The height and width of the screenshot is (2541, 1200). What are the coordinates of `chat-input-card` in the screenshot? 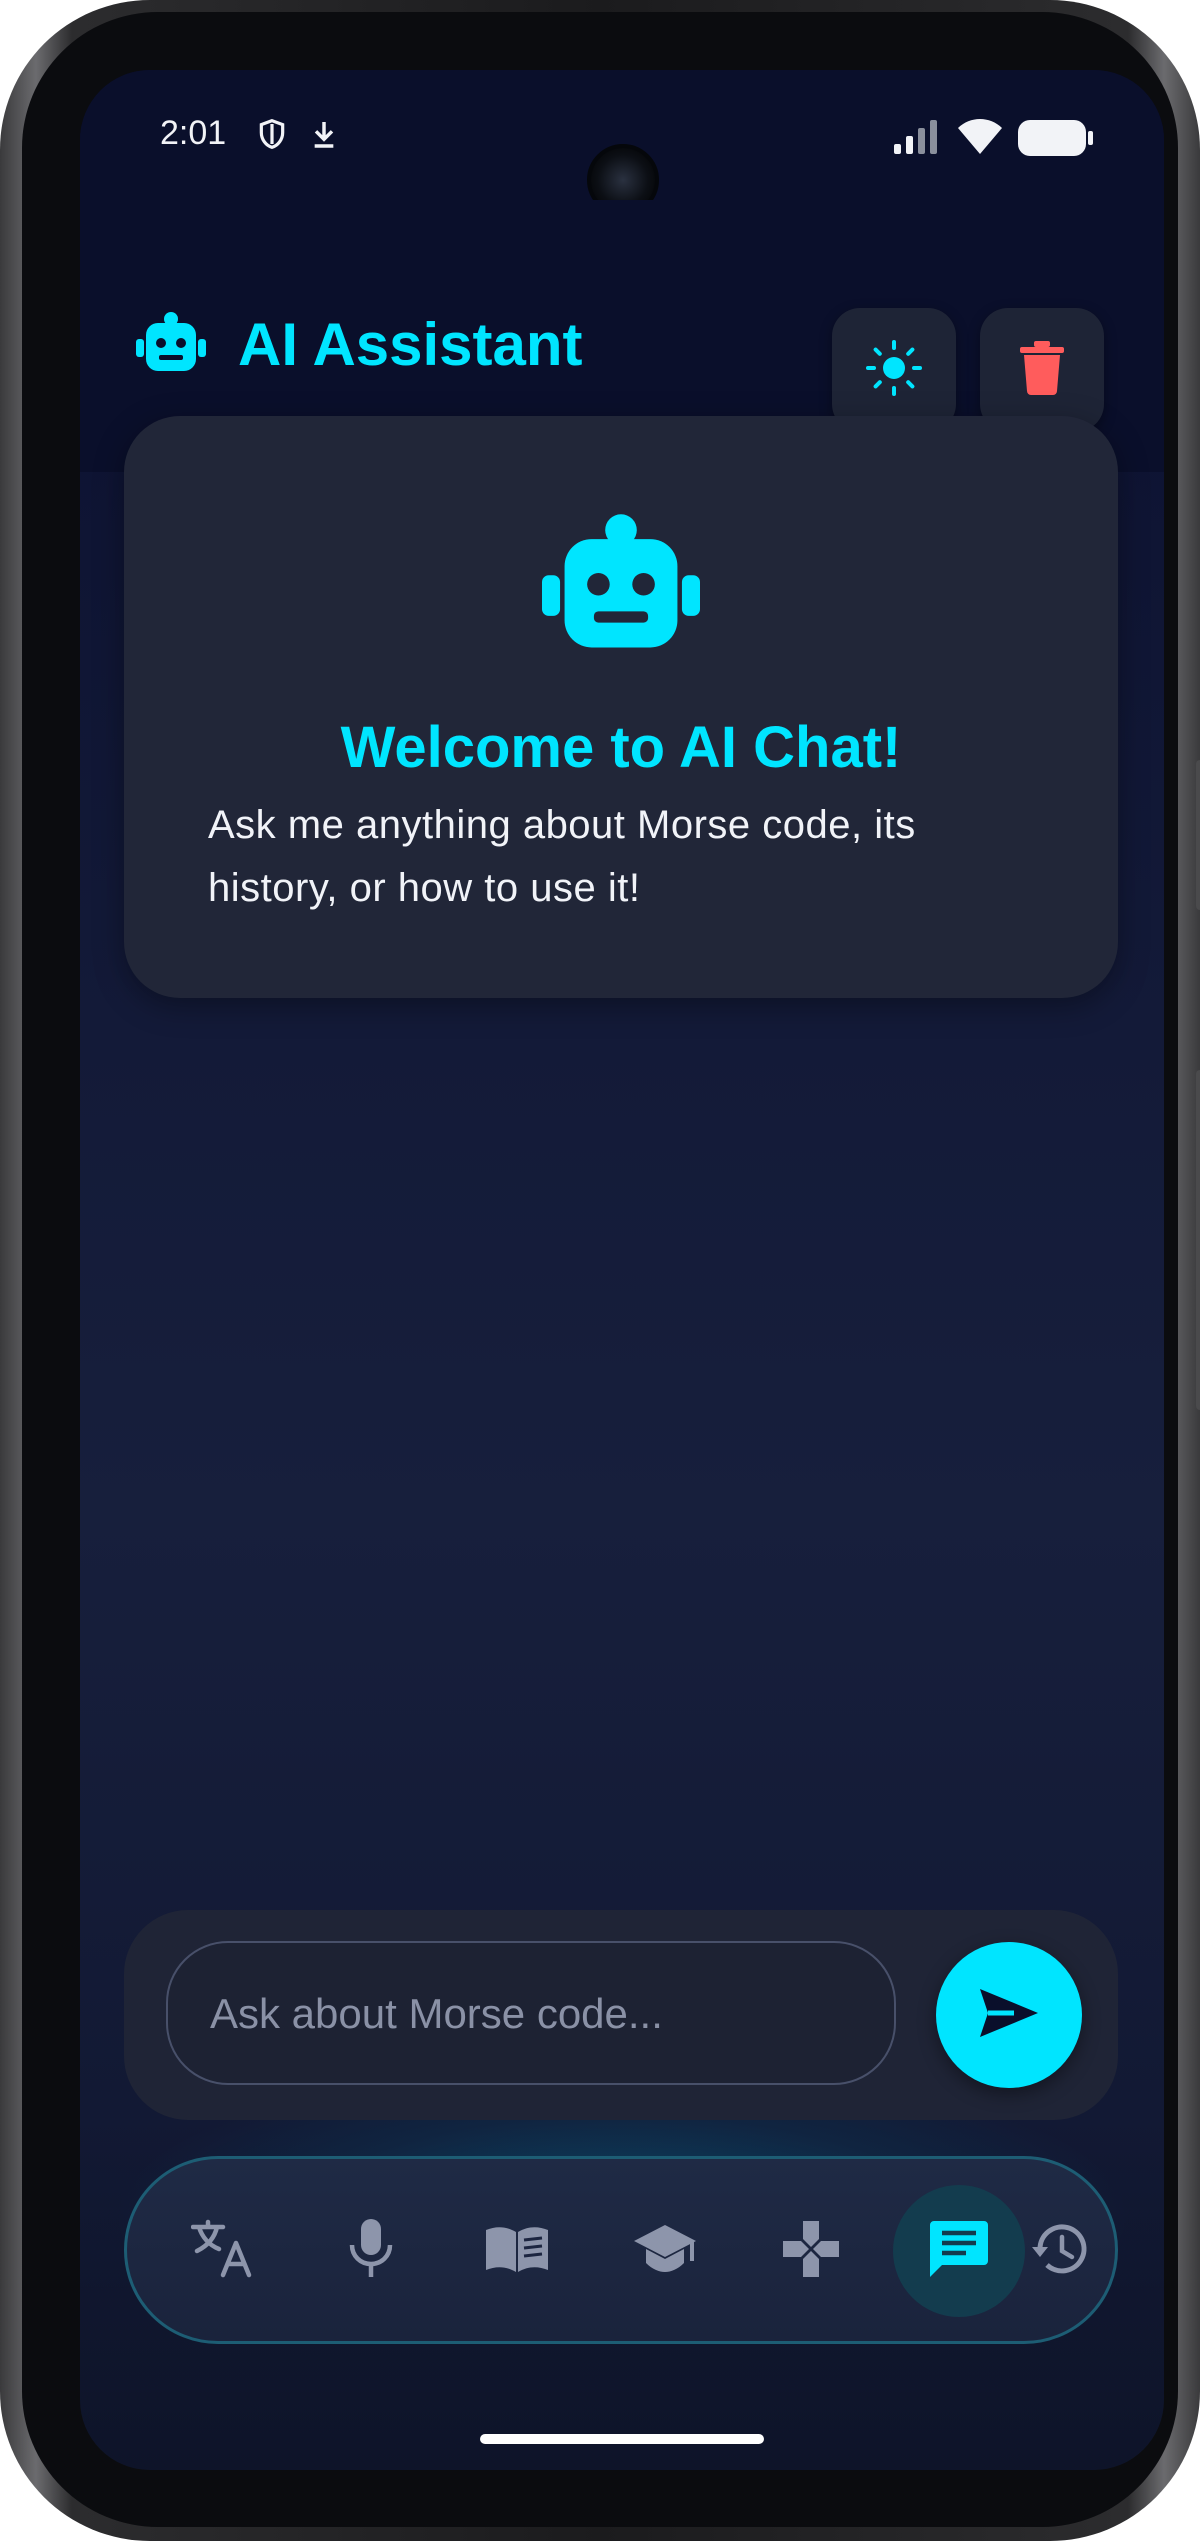 It's located at (621, 2015).